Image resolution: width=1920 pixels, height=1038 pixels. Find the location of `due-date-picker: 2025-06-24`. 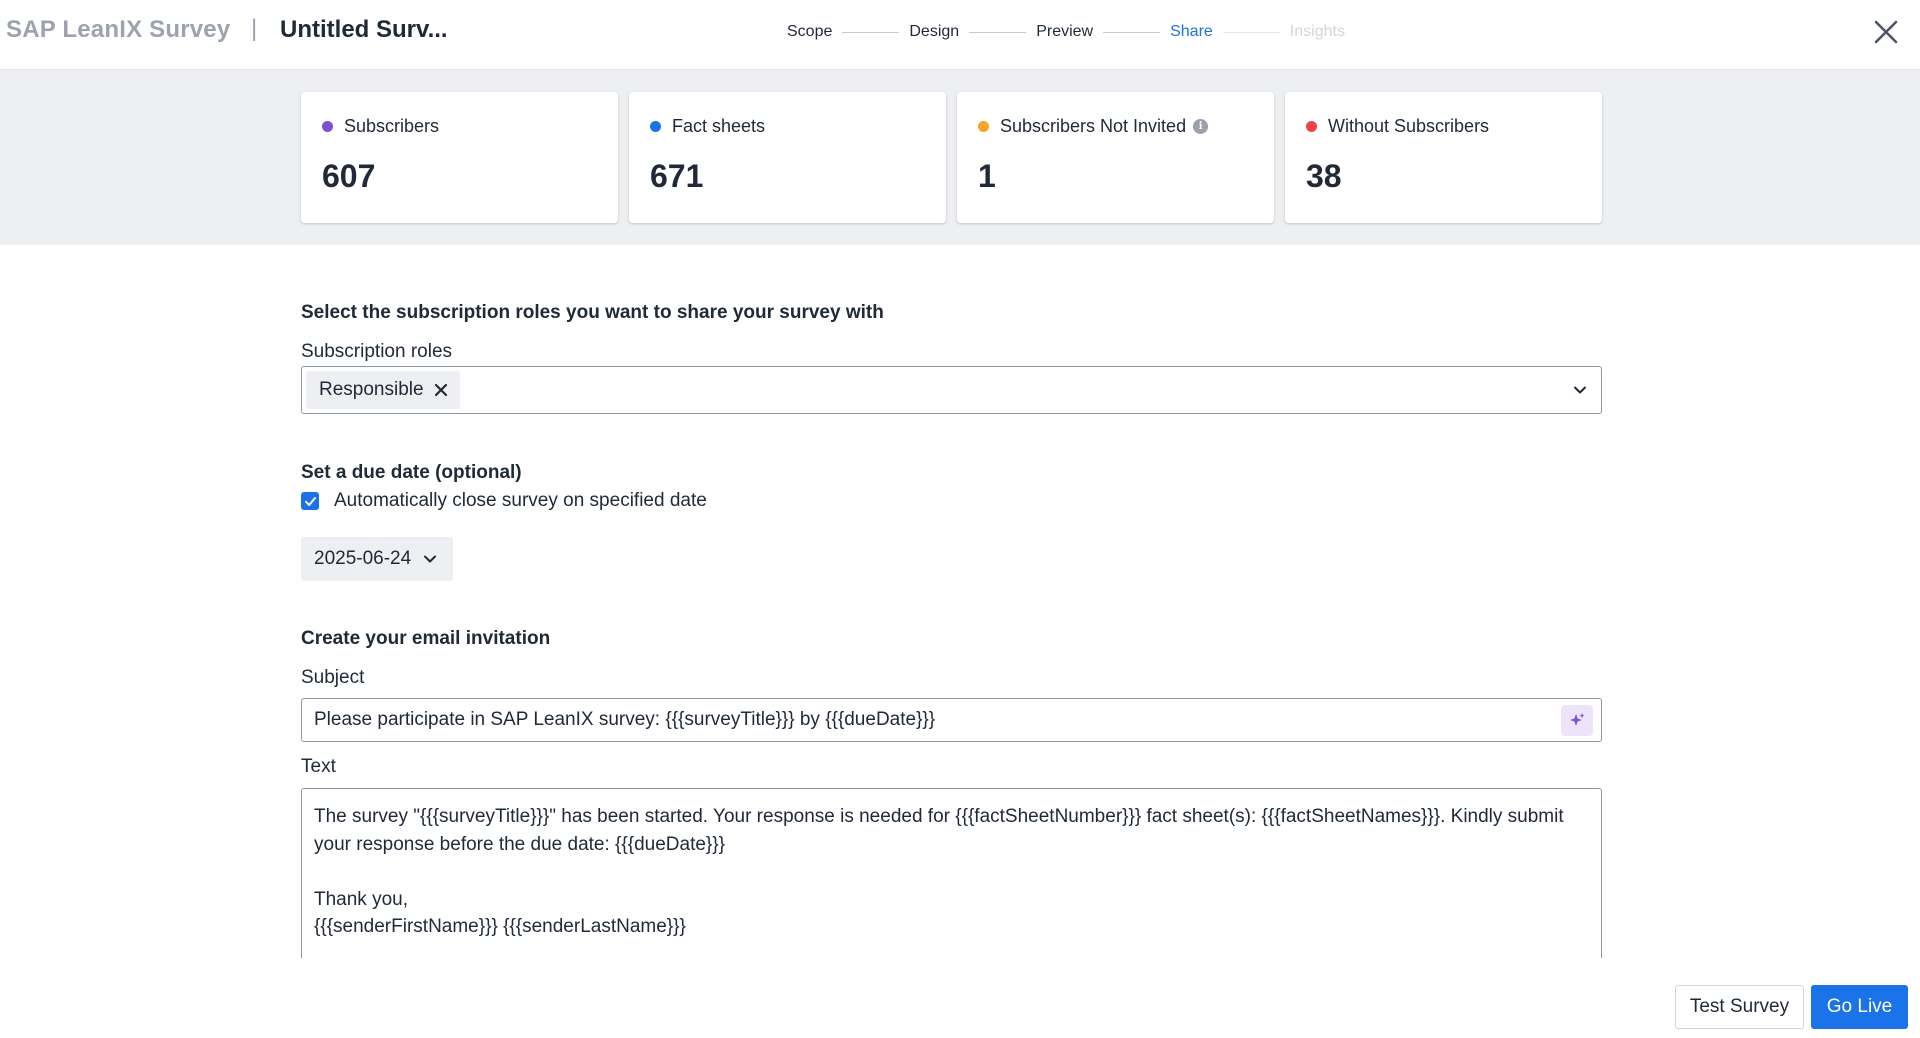

due-date-picker: 2025-06-24 is located at coordinates (377, 559).